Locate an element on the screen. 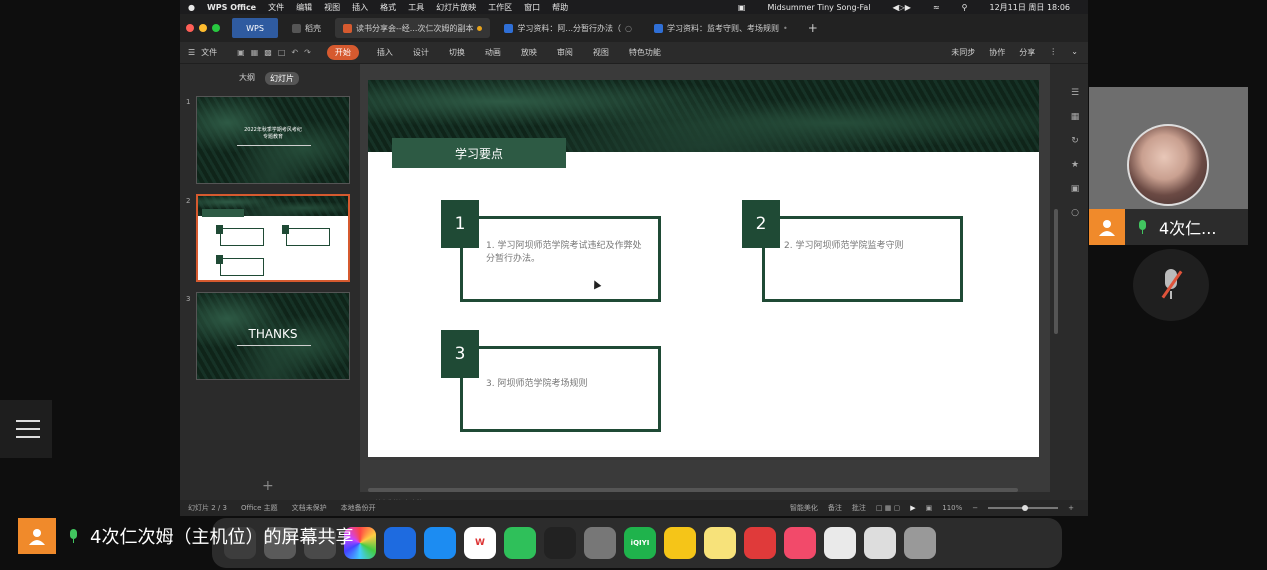 This screenshot has height=570, width=1267. ribbon-tab-design: 设计 is located at coordinates (421, 52).